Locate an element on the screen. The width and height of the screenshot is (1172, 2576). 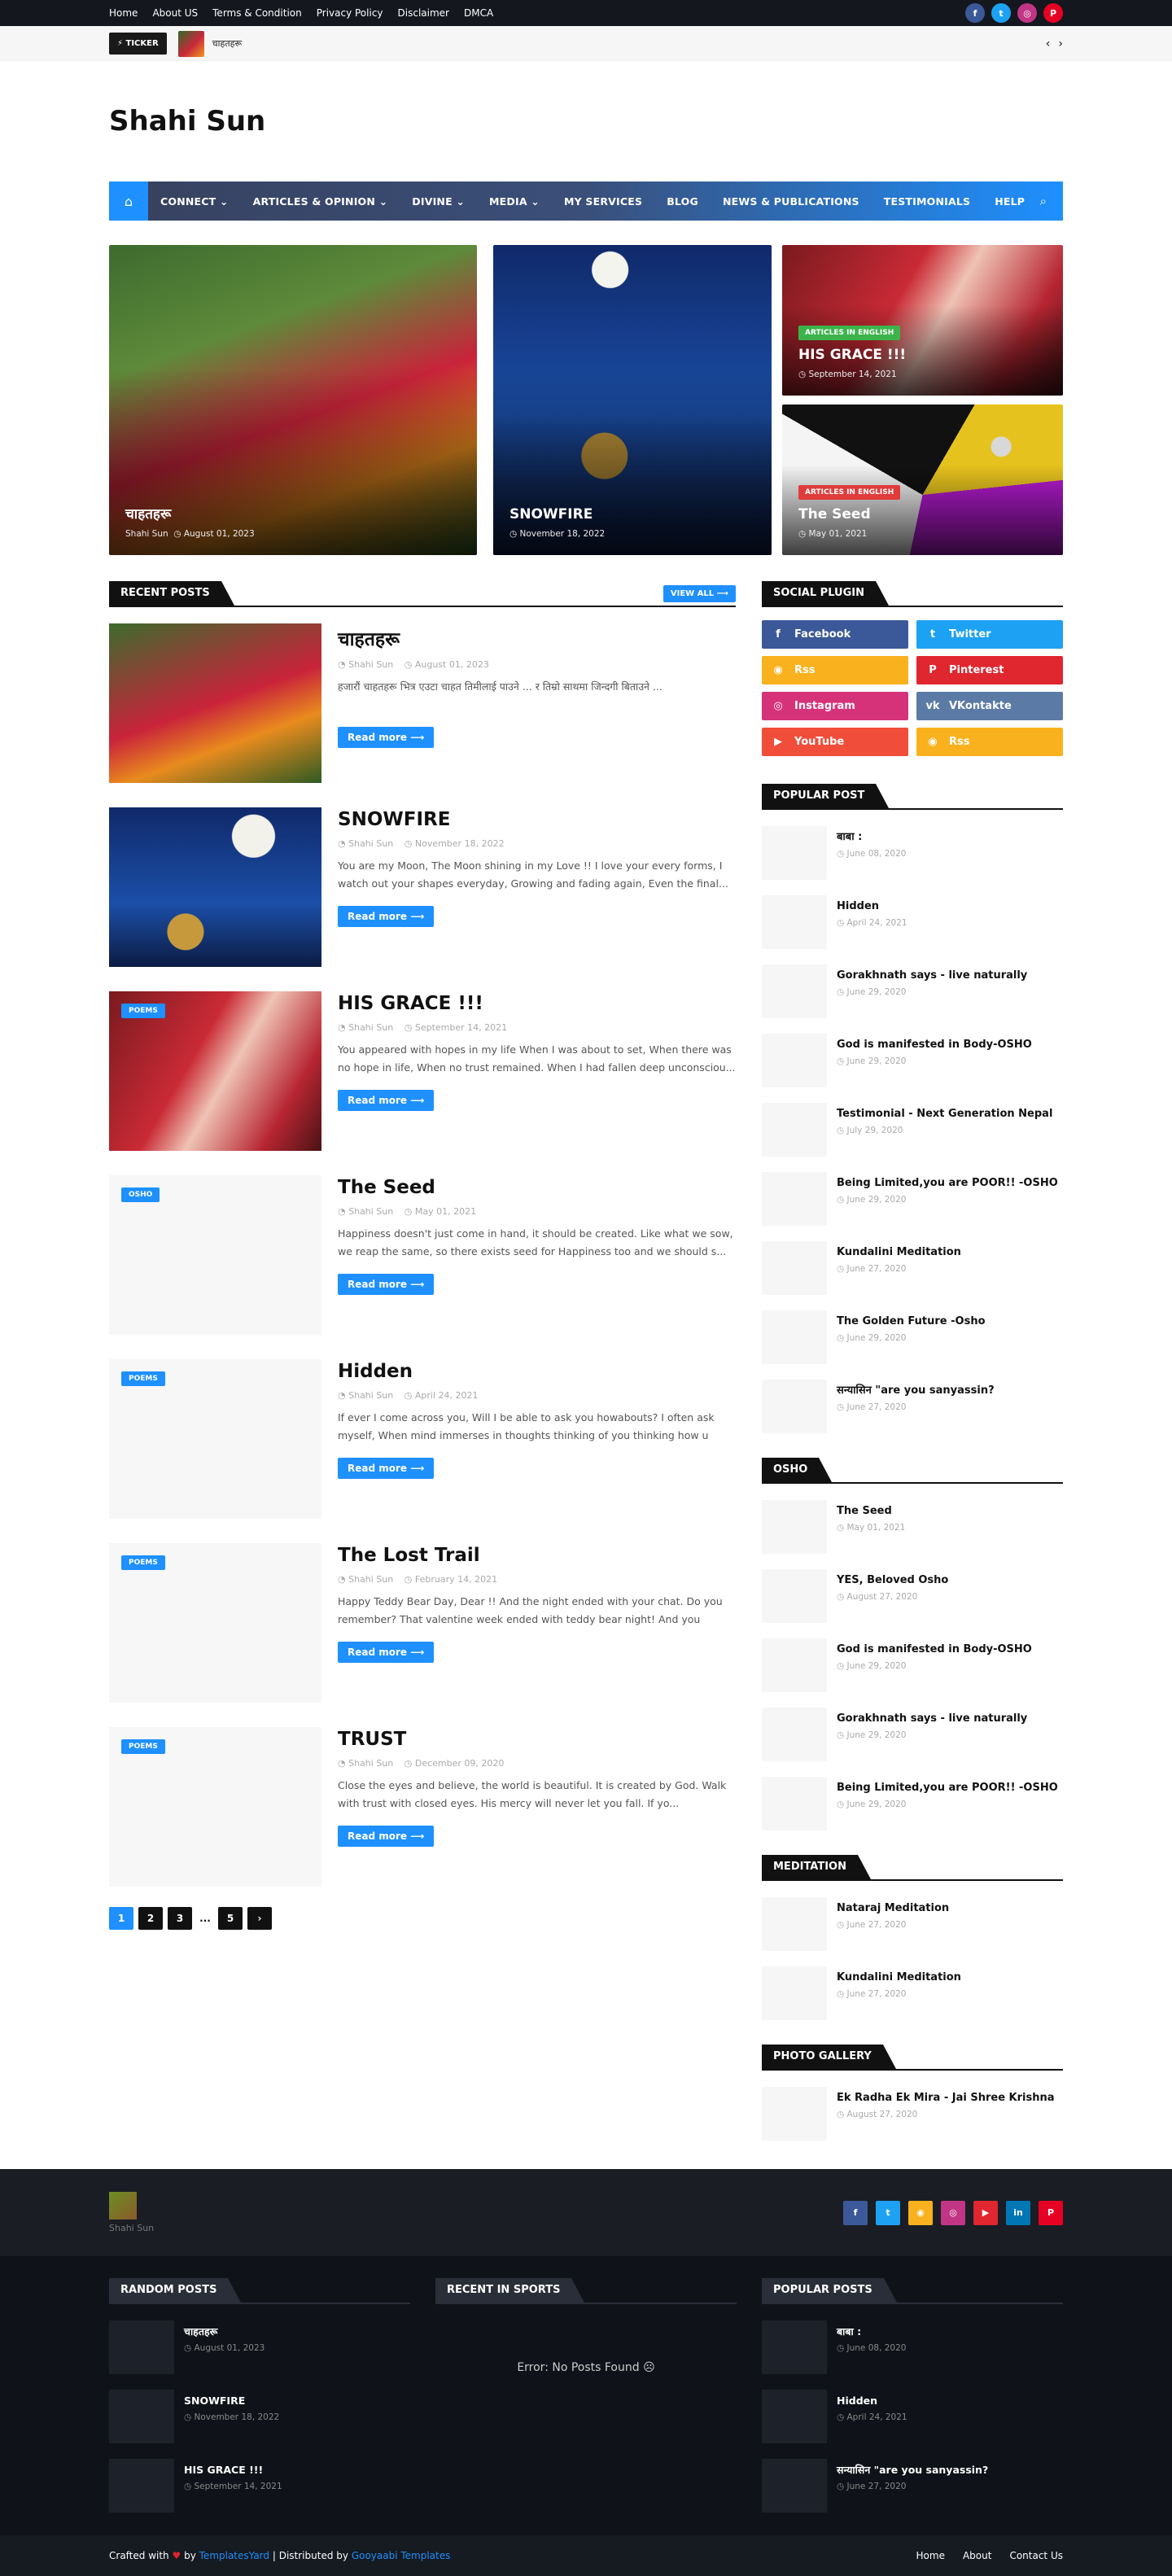
random-post-item: HIS GRACE !!! ◷ September 14, 2021 is located at coordinates (259, 2486).